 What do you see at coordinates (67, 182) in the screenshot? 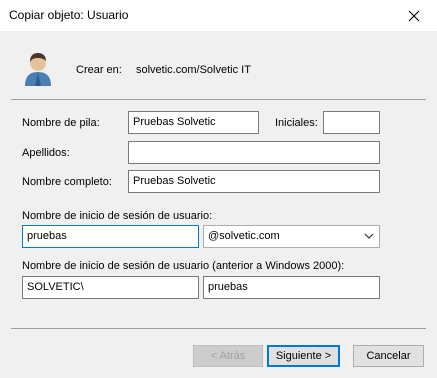
I see `full-name-label: Nombre completo:` at bounding box center [67, 182].